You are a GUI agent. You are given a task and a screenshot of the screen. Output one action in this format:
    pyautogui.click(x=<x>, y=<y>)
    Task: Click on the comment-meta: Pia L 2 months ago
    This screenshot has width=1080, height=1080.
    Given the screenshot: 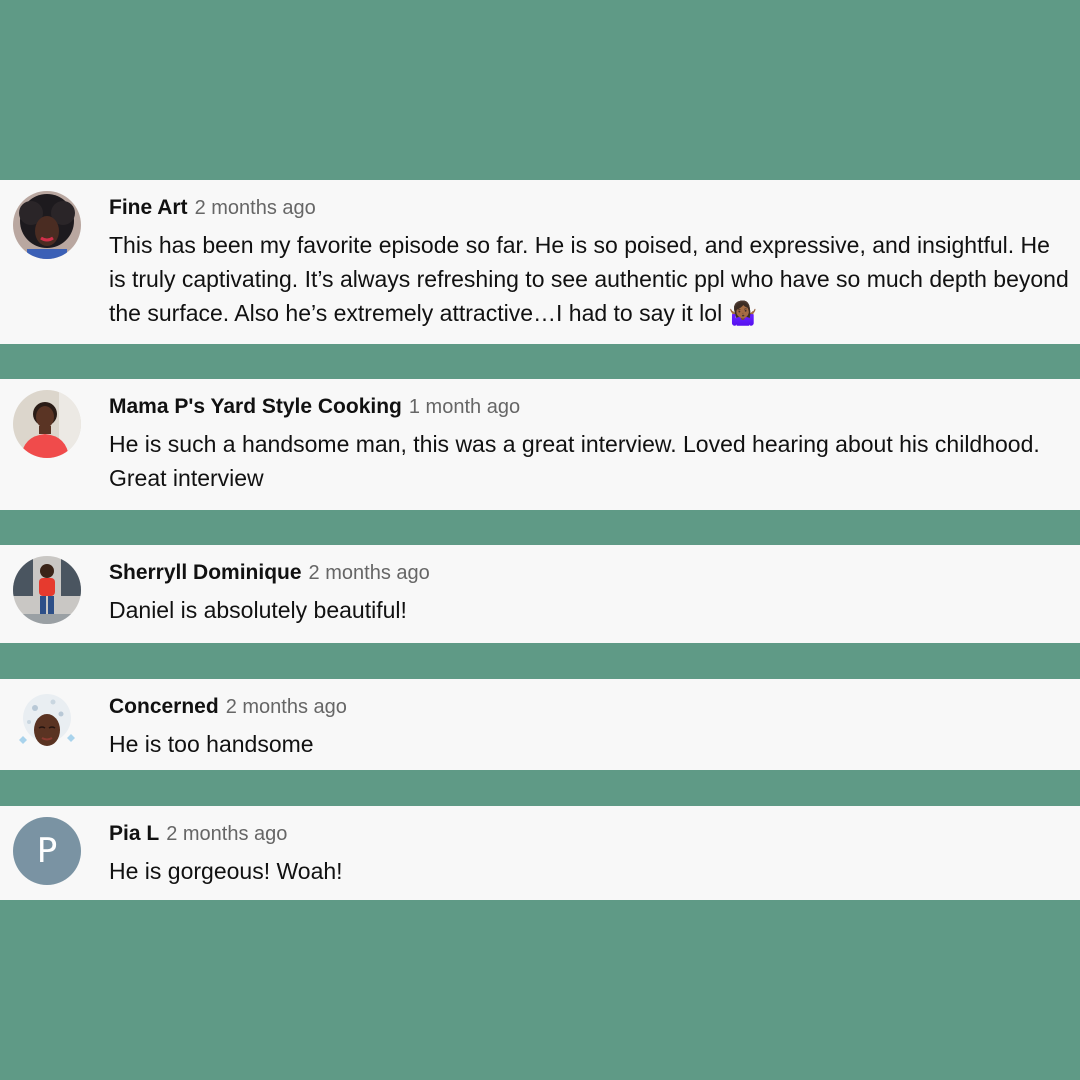 What is the action you would take?
    pyautogui.click(x=198, y=835)
    